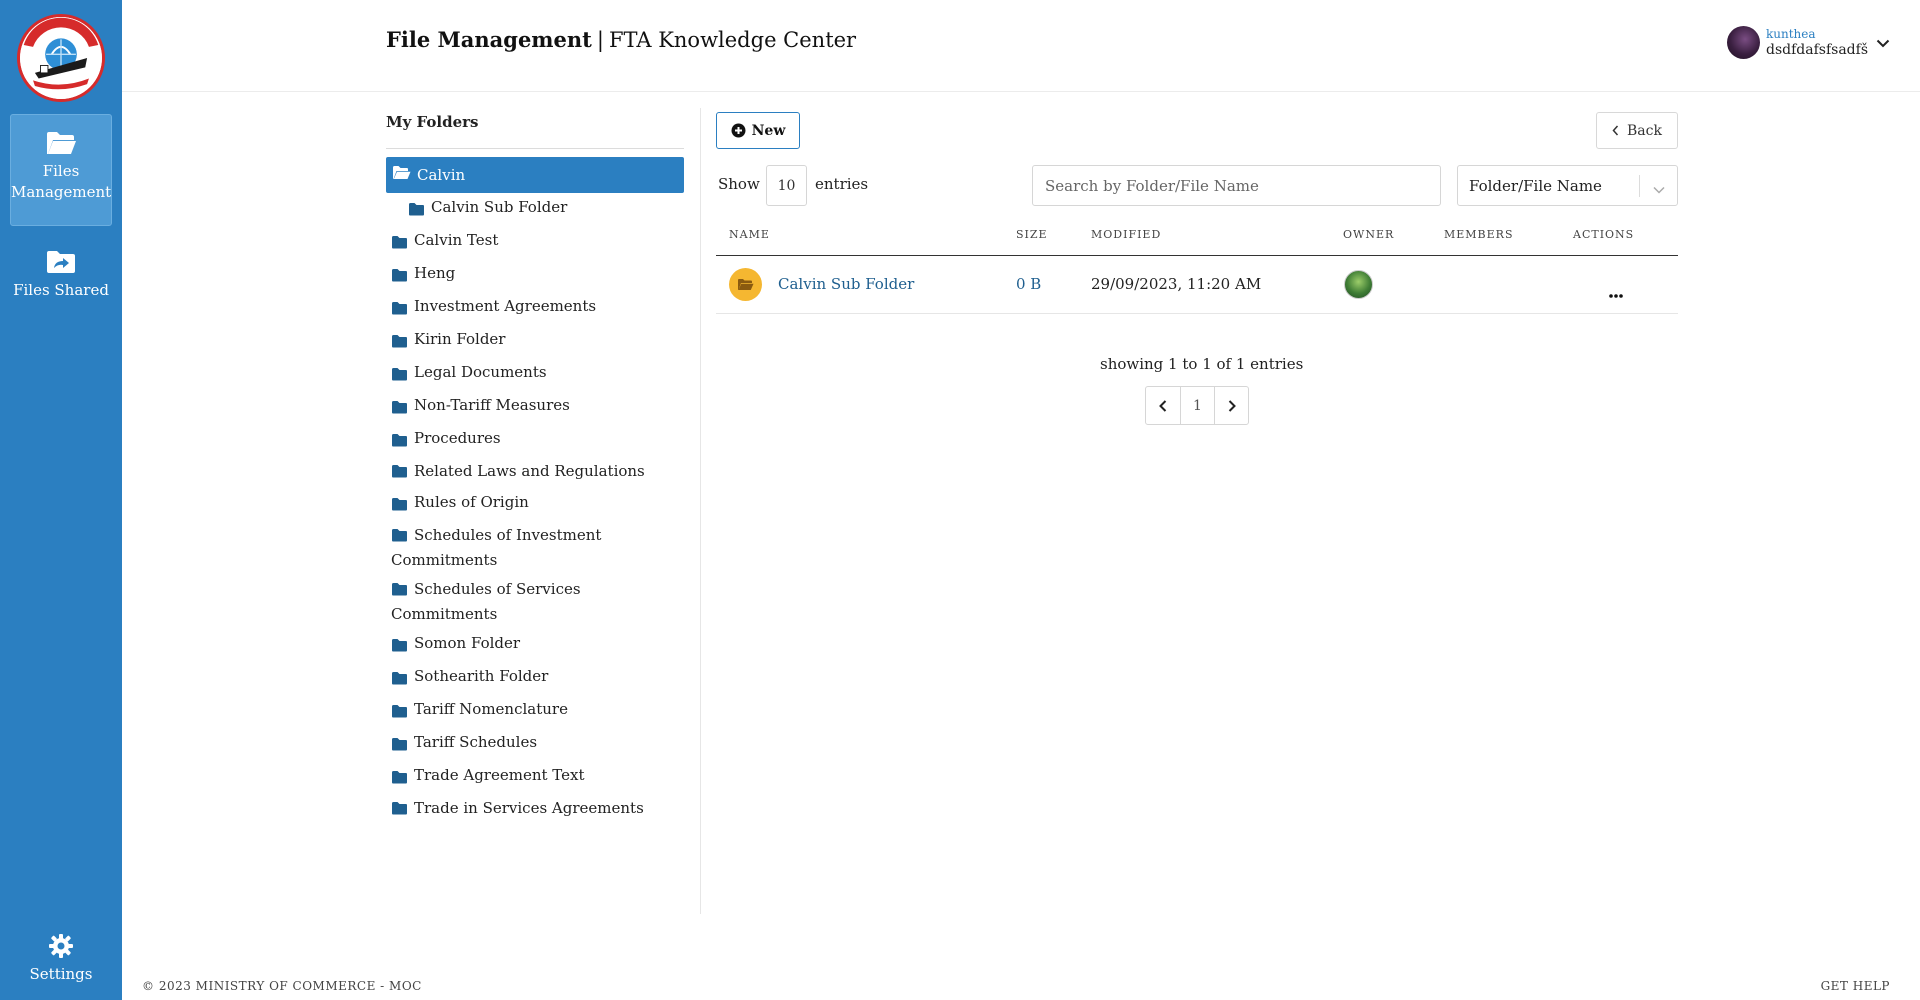 This screenshot has width=1920, height=1000. Describe the element at coordinates (499, 207) in the screenshot. I see `tree-folder-label: Calvin Sub Folder` at that location.